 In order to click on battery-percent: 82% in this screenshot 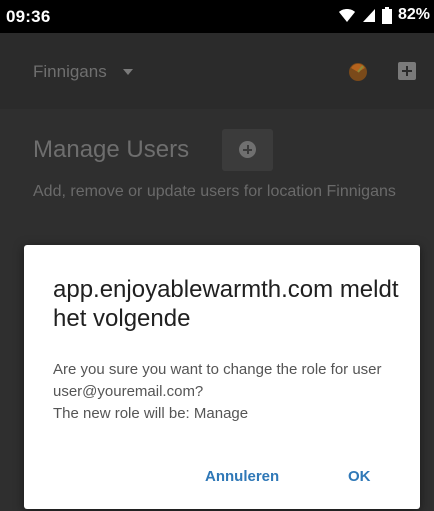, I will do `click(413, 14)`.